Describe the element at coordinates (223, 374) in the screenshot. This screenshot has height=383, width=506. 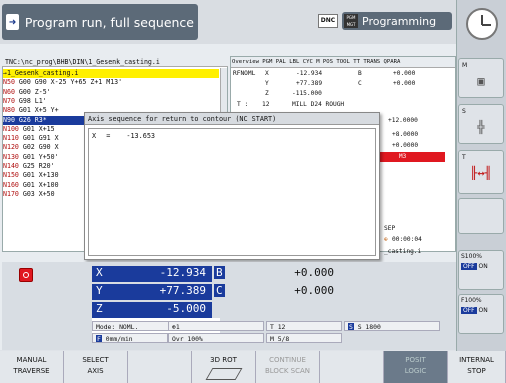
I see `3d-rotate-icon` at that location.